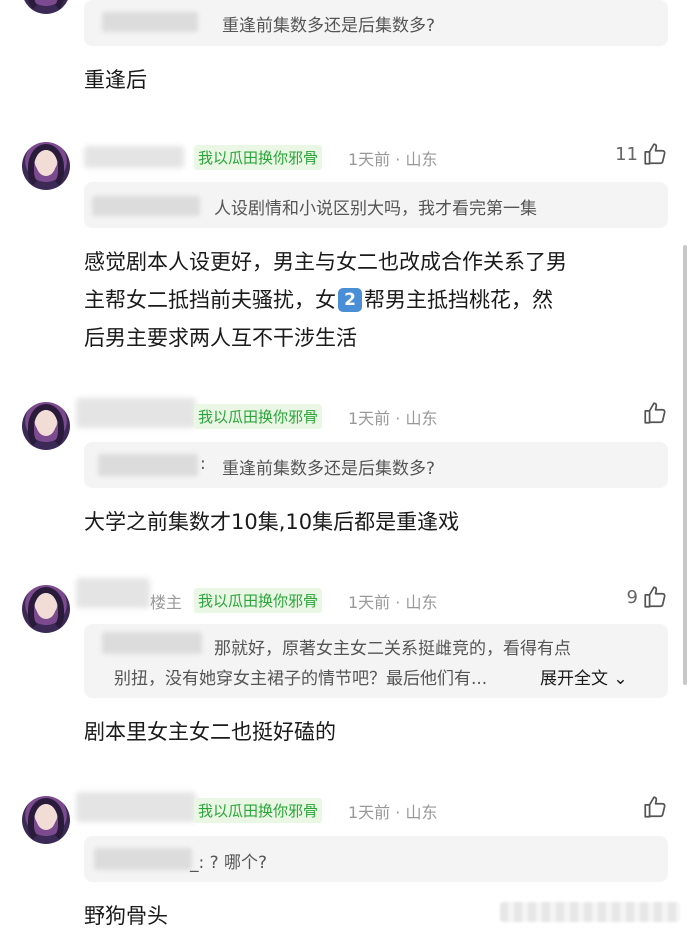 The image size is (690, 932). What do you see at coordinates (126, 916) in the screenshot?
I see `reply-text: 野狗骨头` at bounding box center [126, 916].